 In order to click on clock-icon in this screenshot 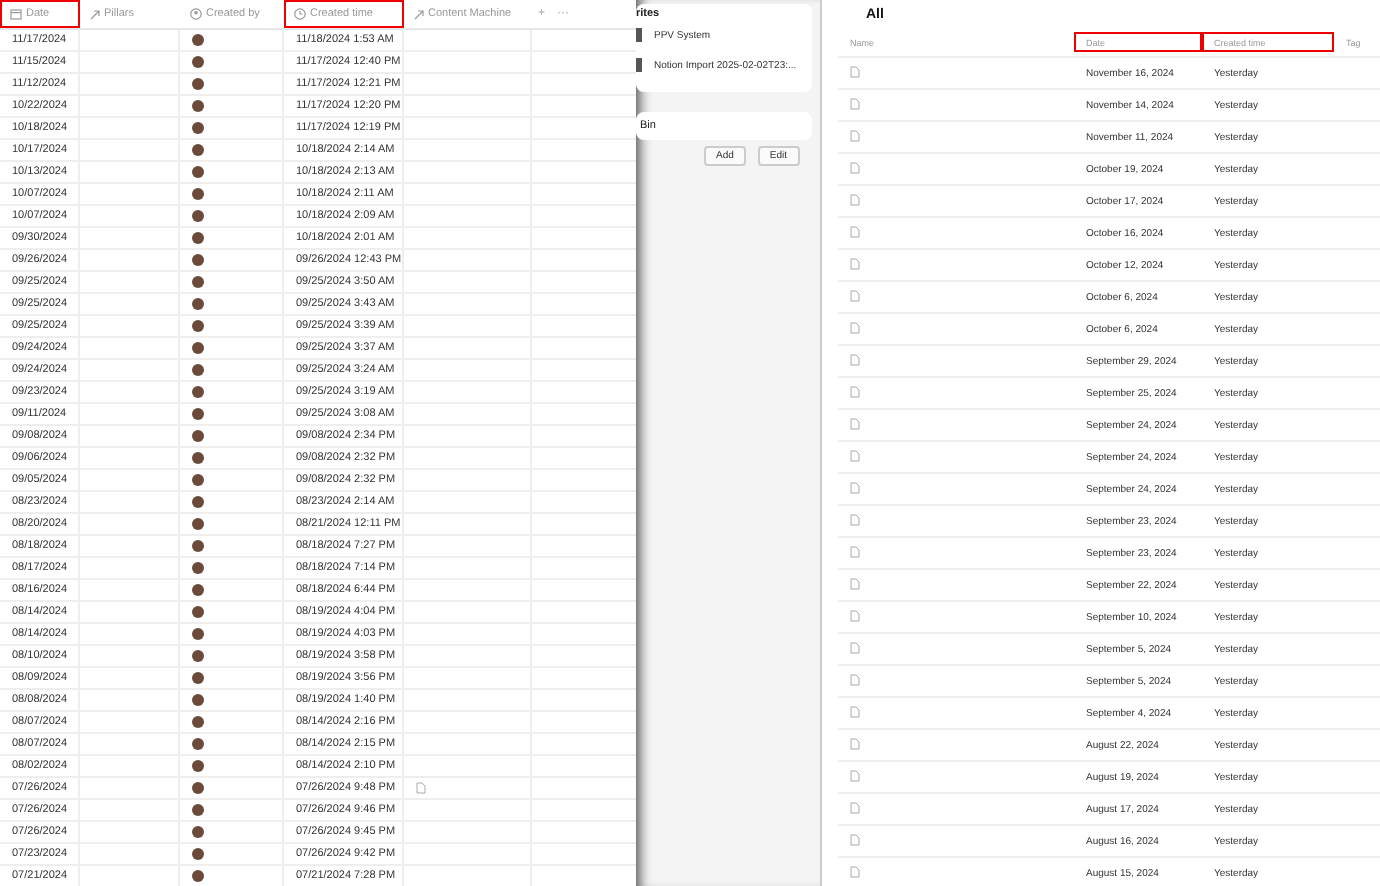, I will do `click(300, 14)`.